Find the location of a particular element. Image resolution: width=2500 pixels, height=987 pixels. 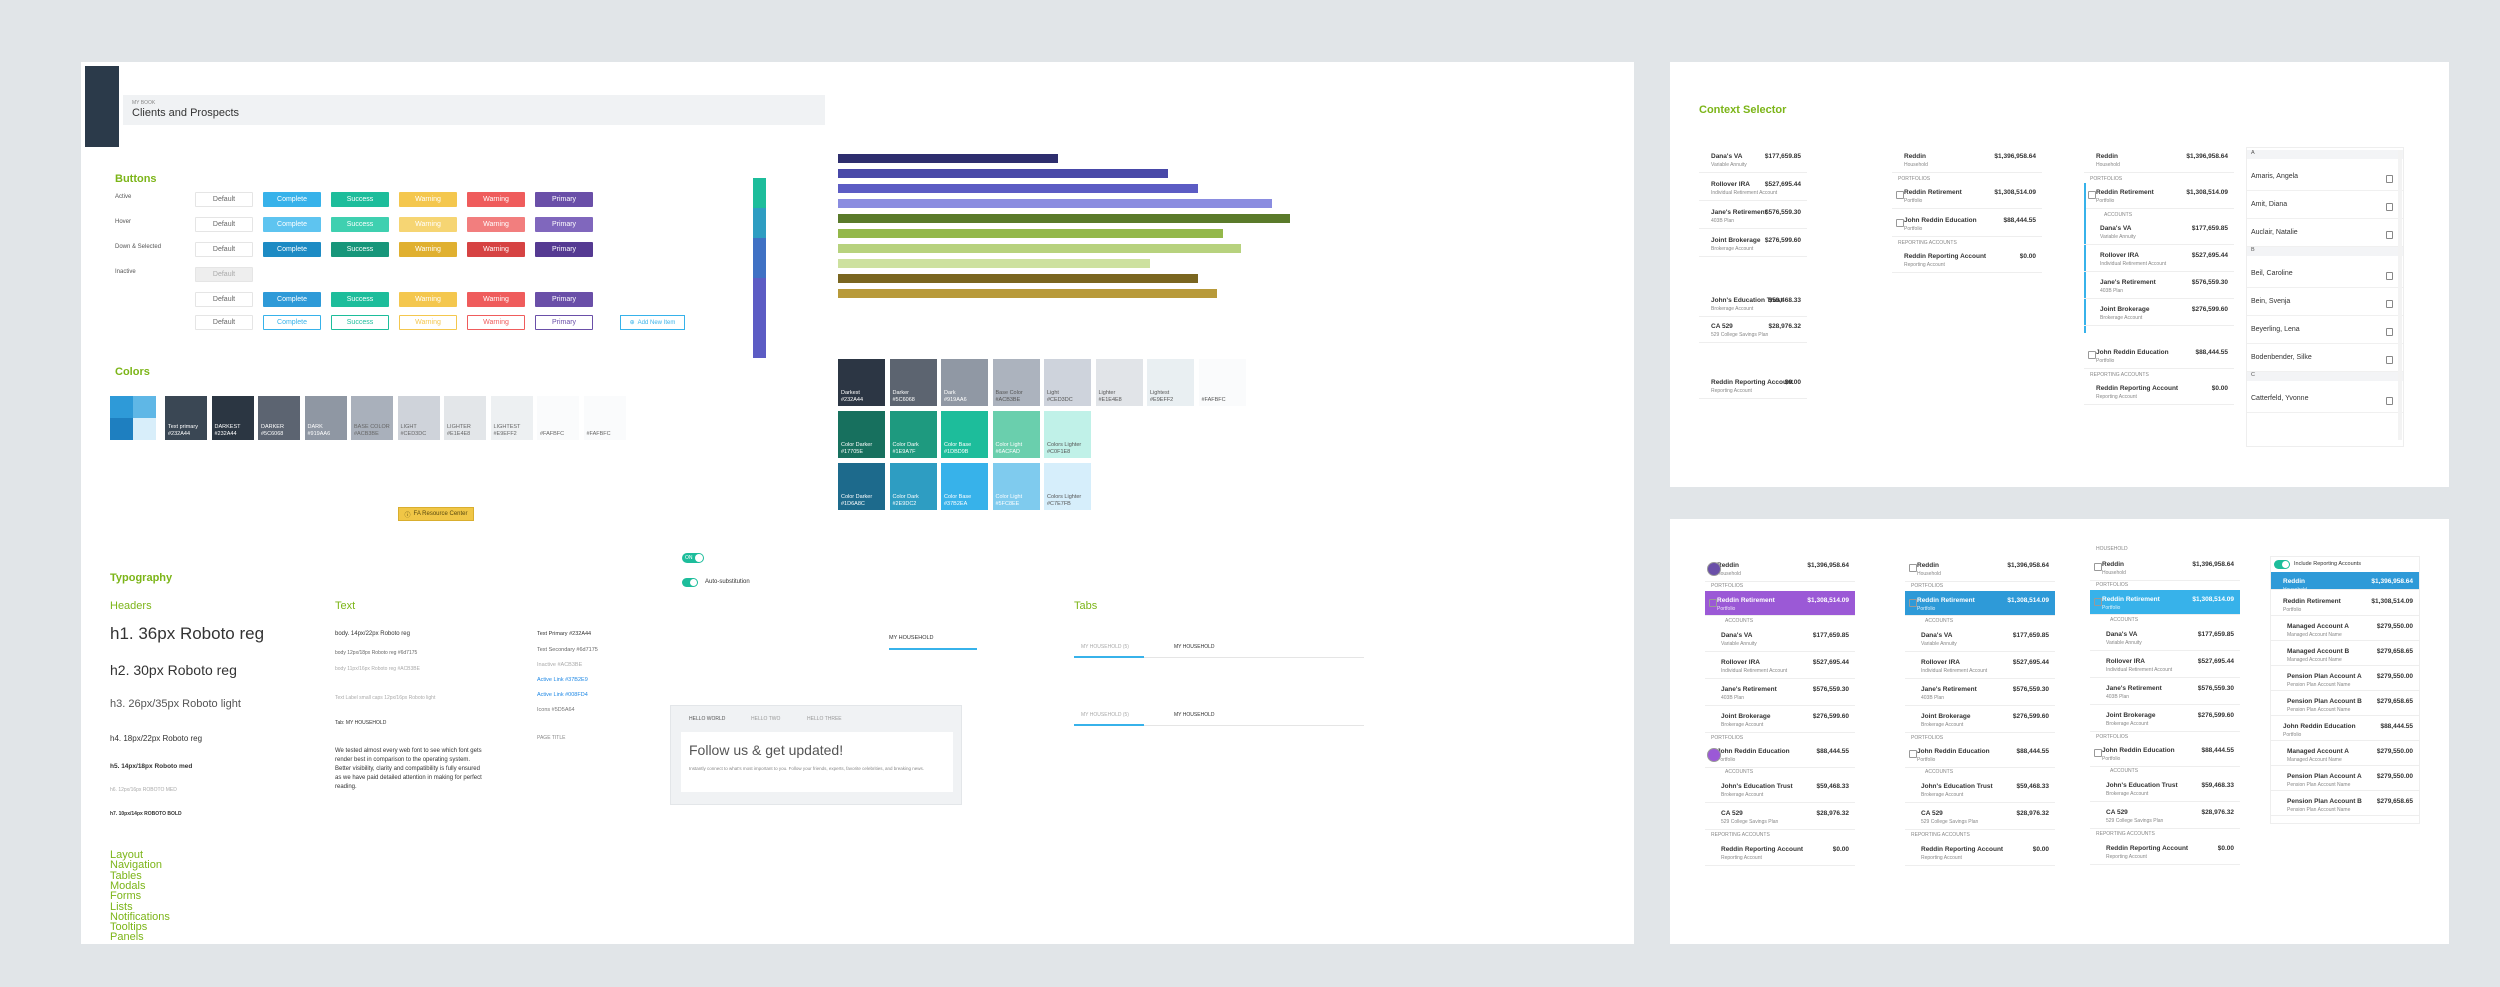

card-tab-3: HELLO THREE is located at coordinates (824, 719).